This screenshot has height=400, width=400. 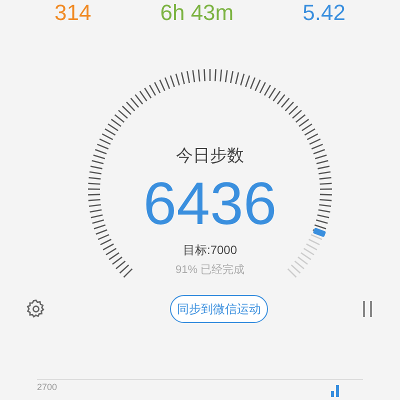 What do you see at coordinates (47, 387) in the screenshot?
I see `axis-label: 2700` at bounding box center [47, 387].